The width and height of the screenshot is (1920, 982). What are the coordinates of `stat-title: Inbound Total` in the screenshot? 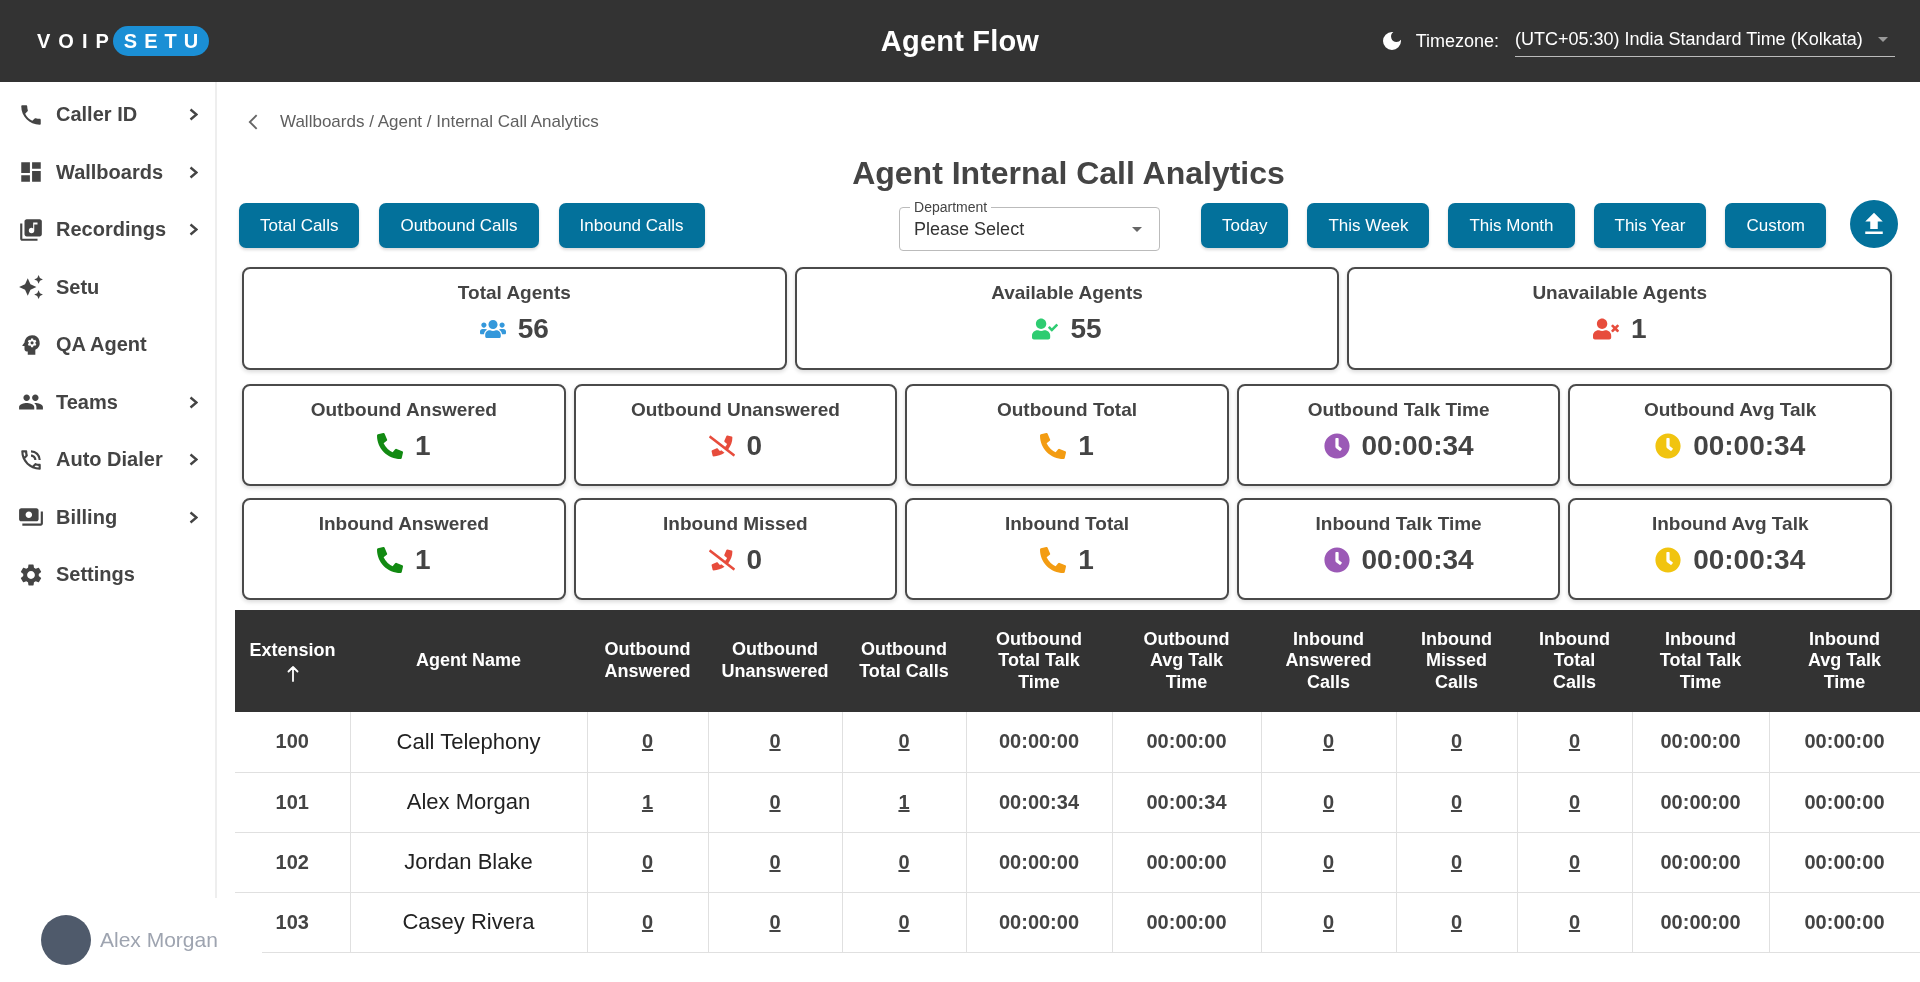 It's located at (1067, 524).